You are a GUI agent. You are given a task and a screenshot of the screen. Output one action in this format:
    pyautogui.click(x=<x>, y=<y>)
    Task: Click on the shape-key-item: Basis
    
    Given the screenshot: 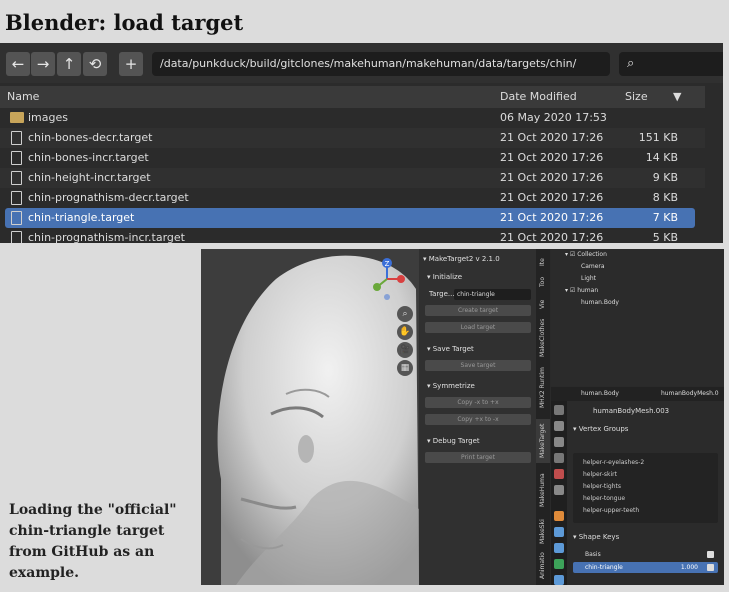 What is the action you would take?
    pyautogui.click(x=645, y=554)
    